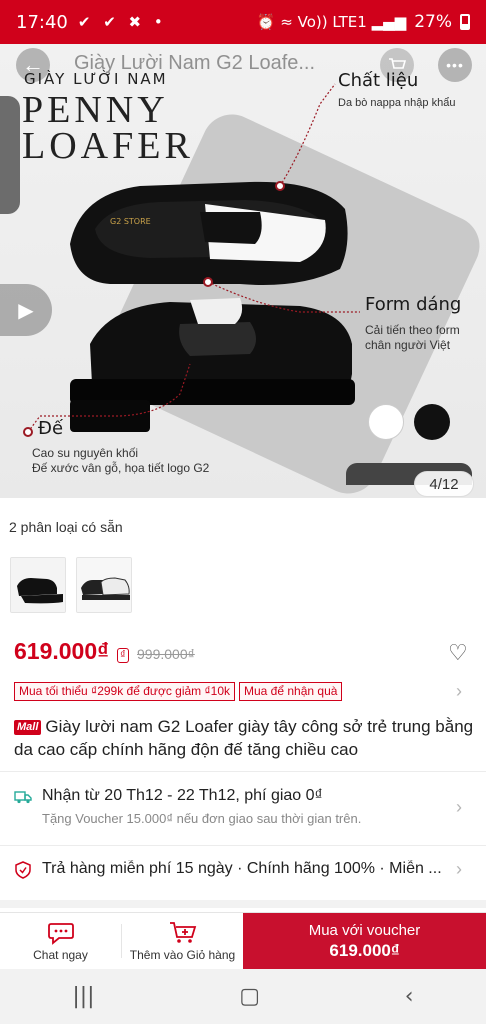 This screenshot has width=486, height=1024. I want to click on buy-button-label: Mua với voucher, so click(364, 930).